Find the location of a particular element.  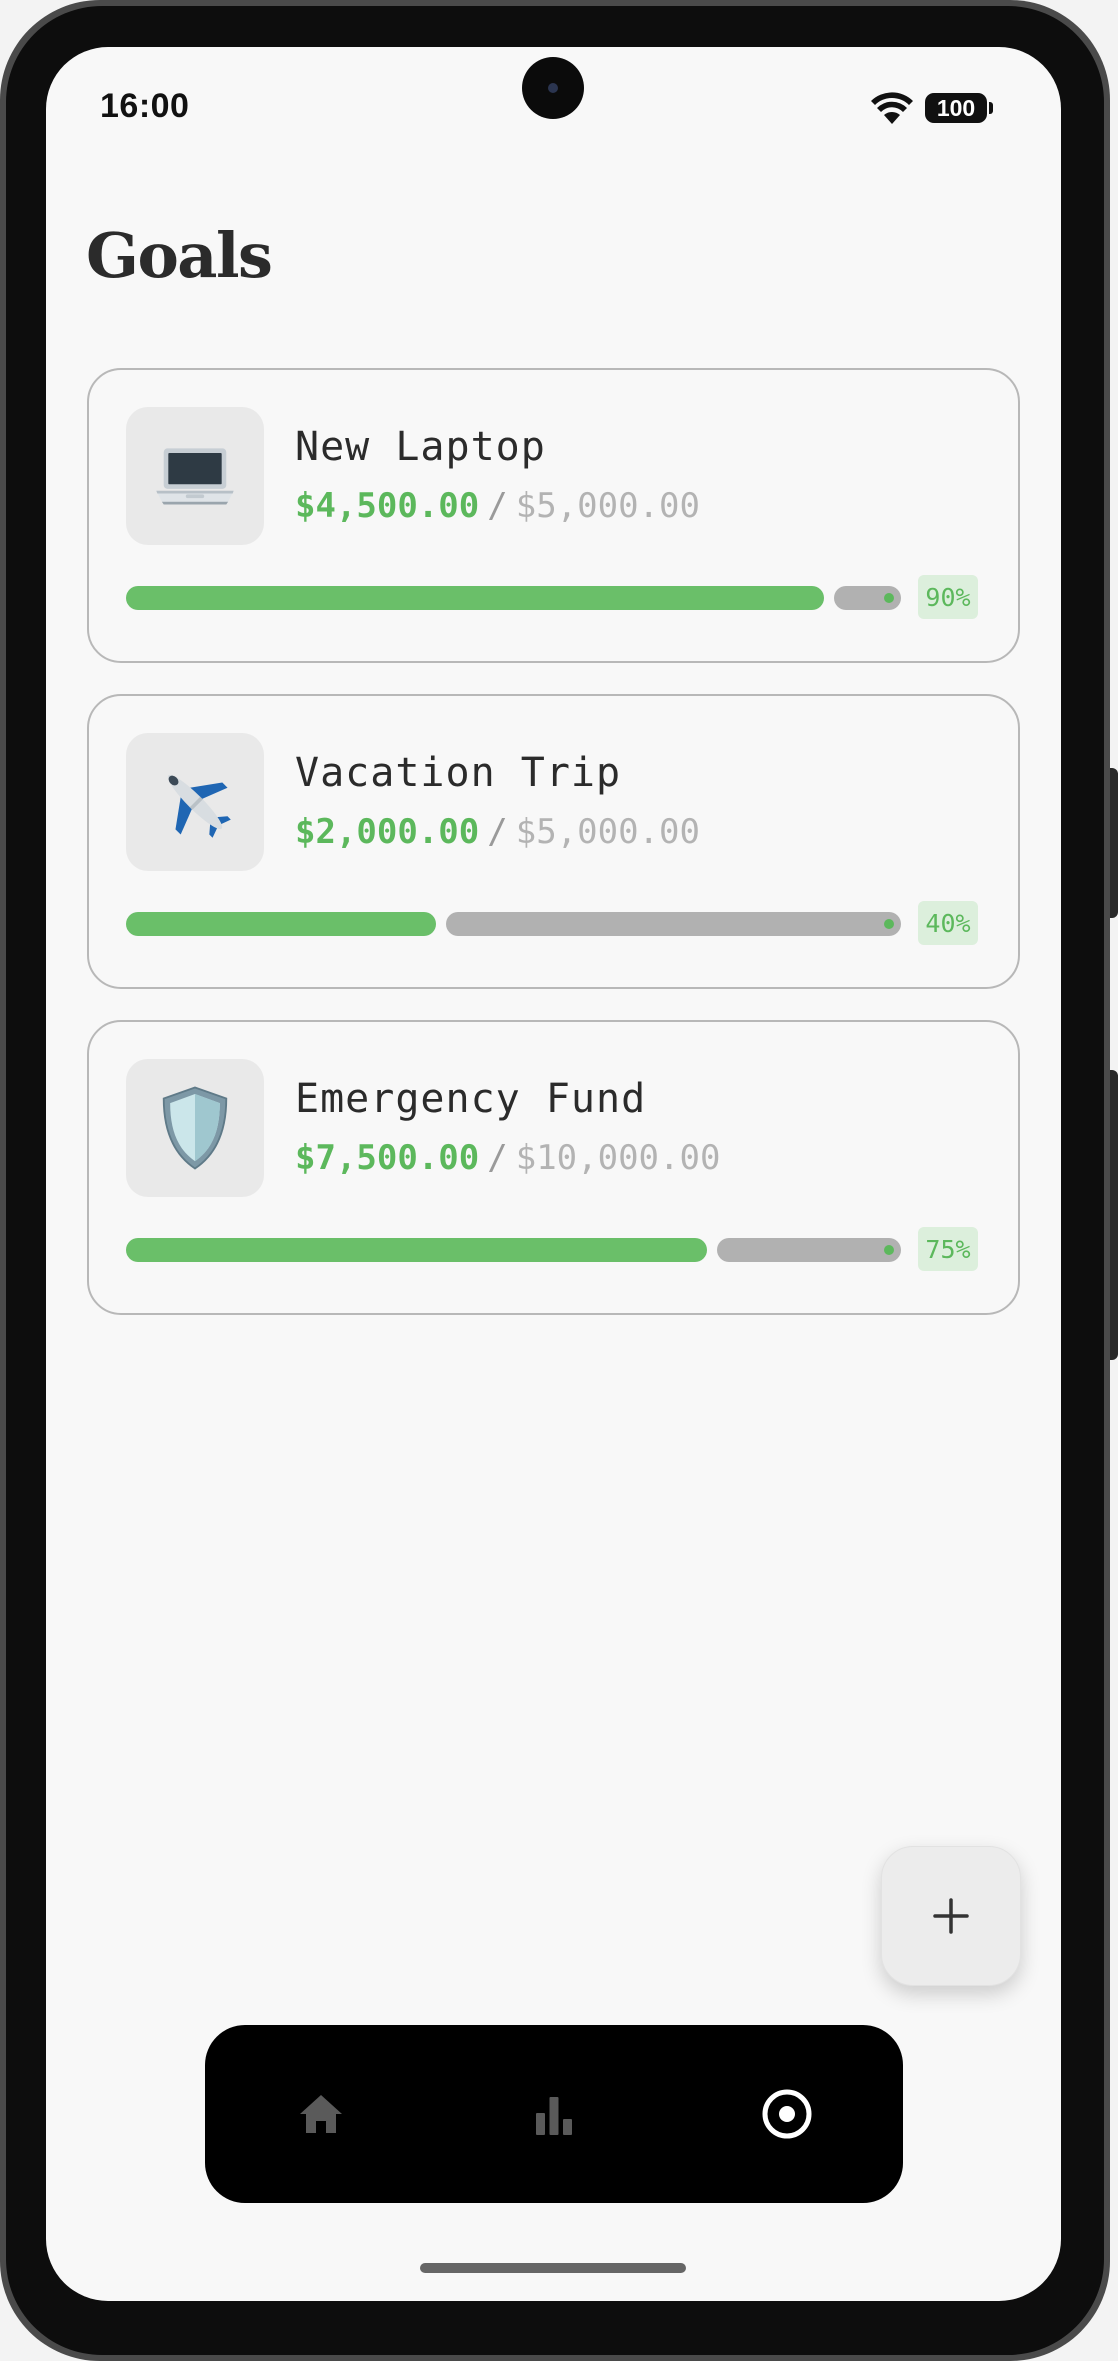

goal-amounts: $4,500.00/$5,000.00 is located at coordinates (497, 506).